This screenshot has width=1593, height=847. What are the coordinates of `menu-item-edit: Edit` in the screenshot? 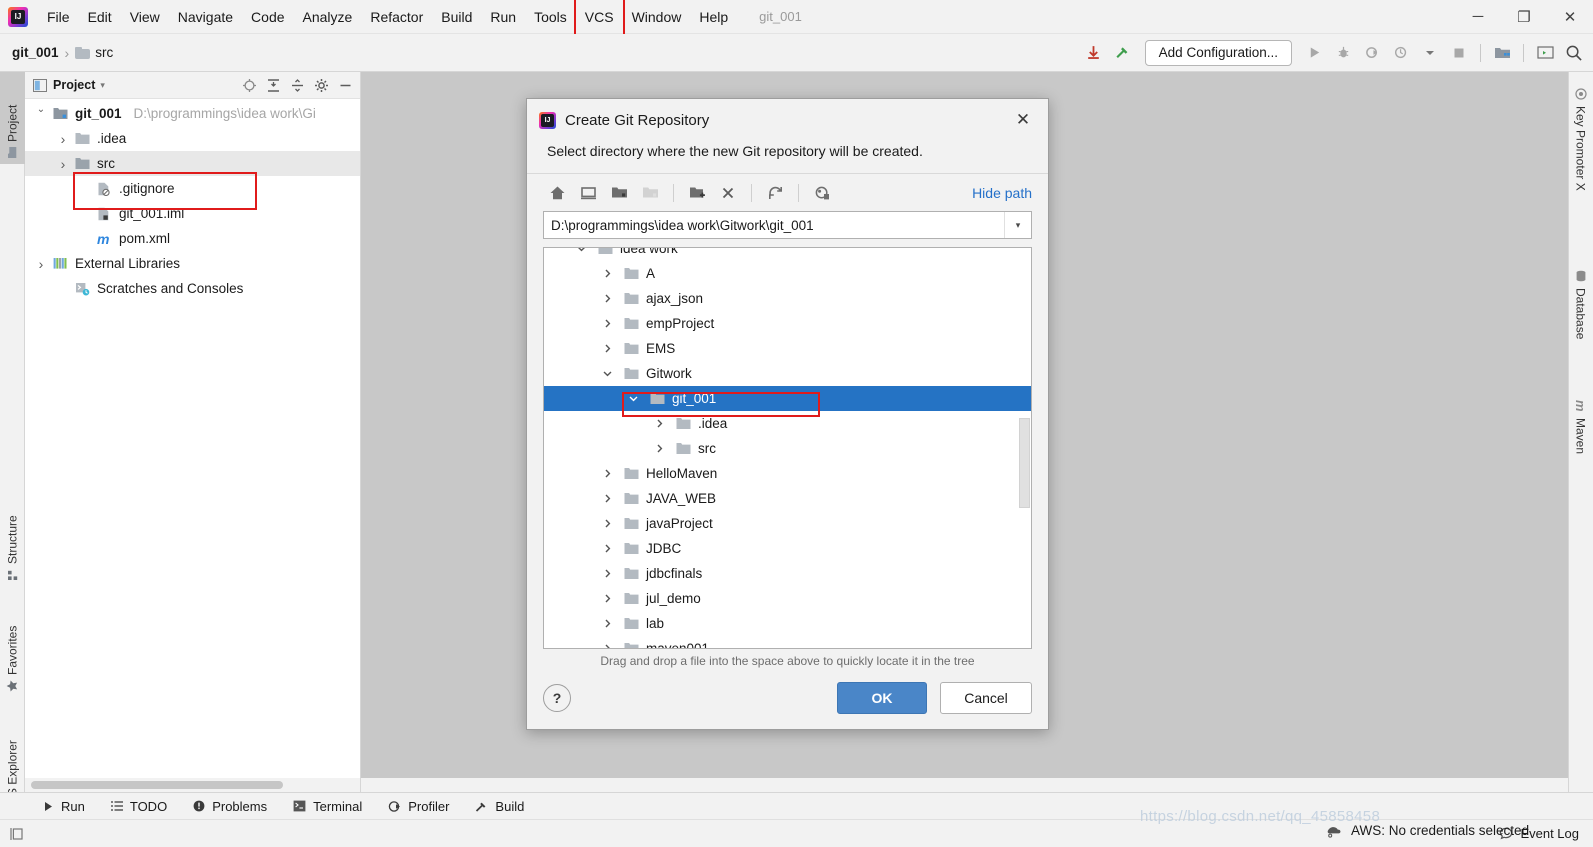 It's located at (100, 17).